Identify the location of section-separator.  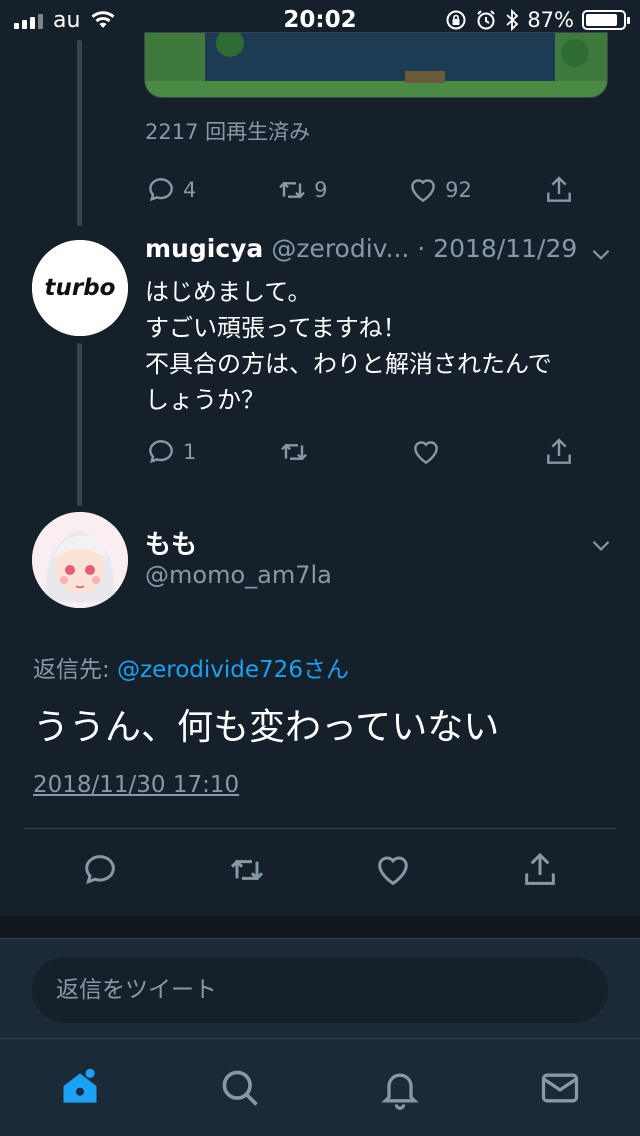
(320, 927).